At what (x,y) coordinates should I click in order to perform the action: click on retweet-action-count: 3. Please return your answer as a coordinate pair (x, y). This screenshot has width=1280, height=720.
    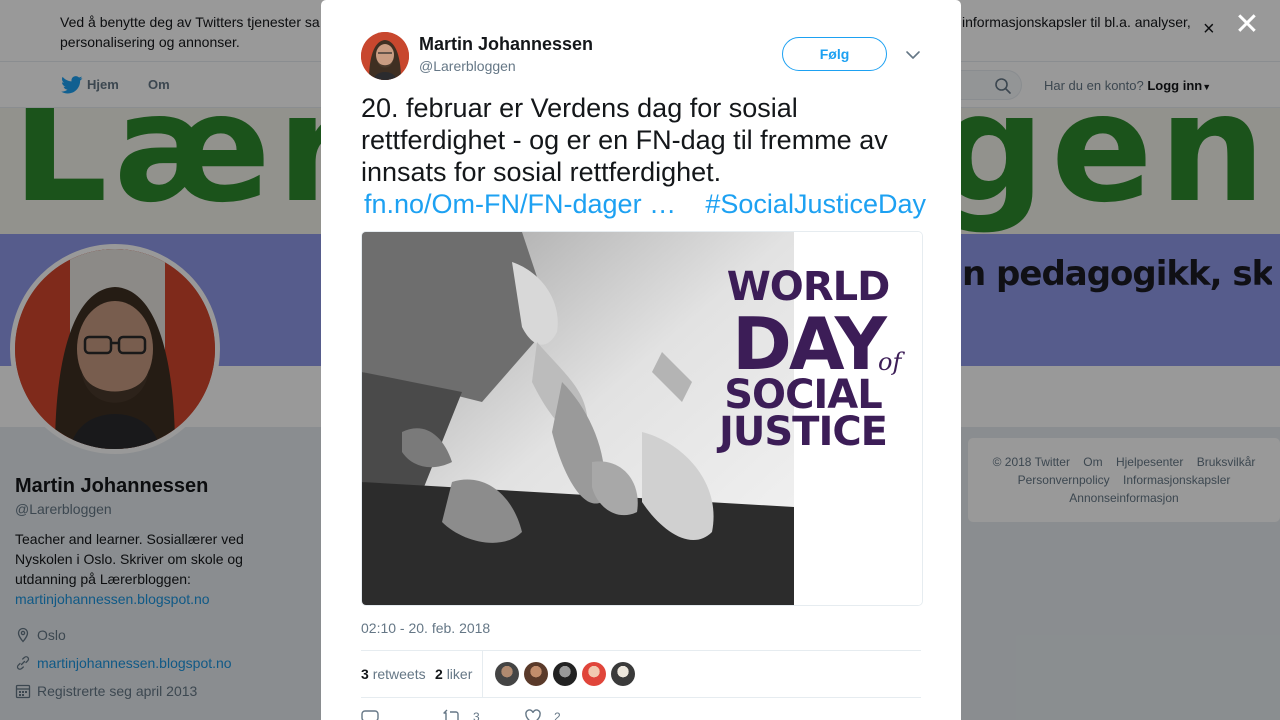
    Looking at the image, I should click on (476, 715).